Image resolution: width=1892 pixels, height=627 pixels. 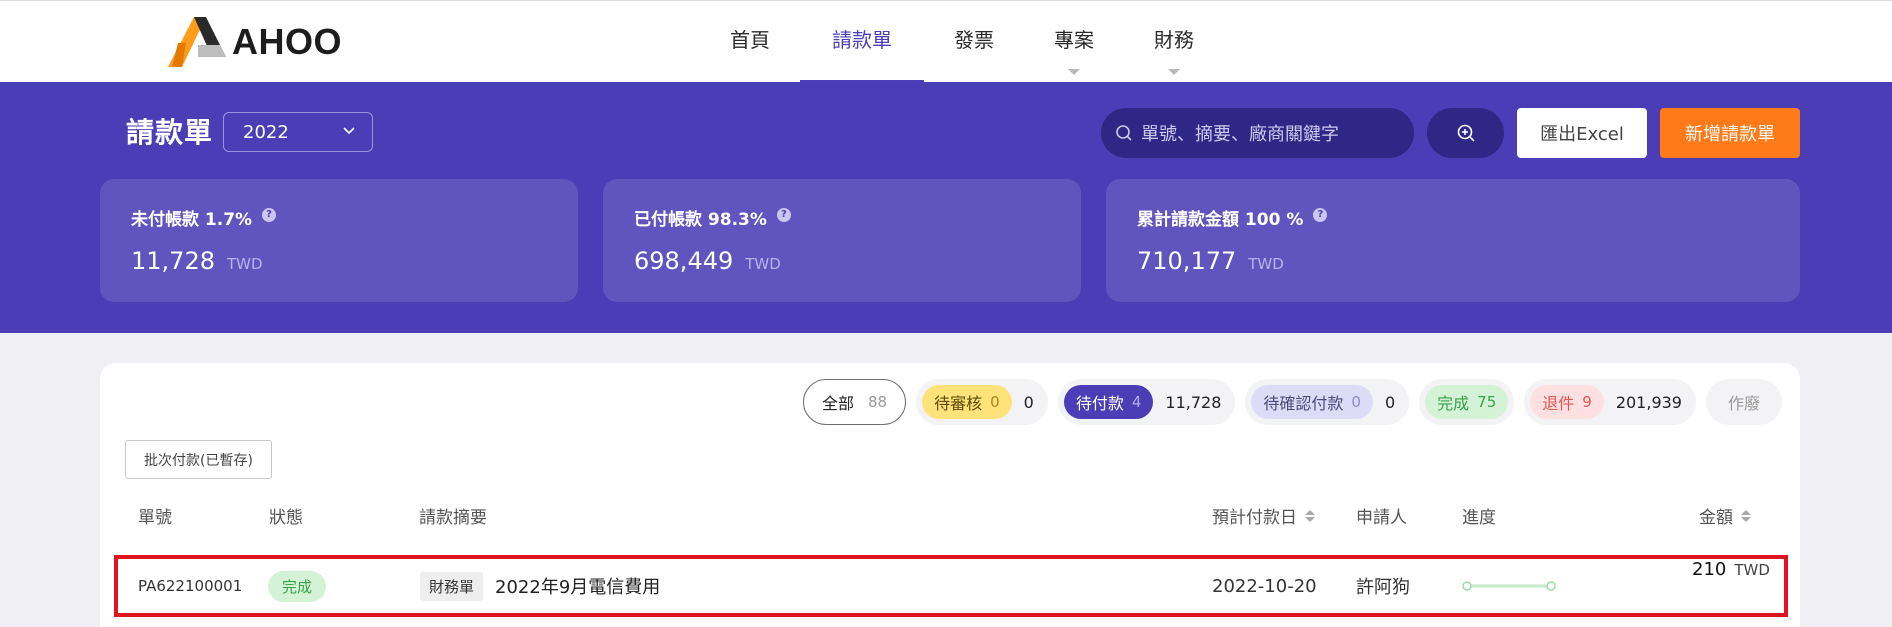 What do you see at coordinates (339, 240) in the screenshot?
I see `stat-card-unpaid: 未付帳款 1.7%? 11,728 TWD` at bounding box center [339, 240].